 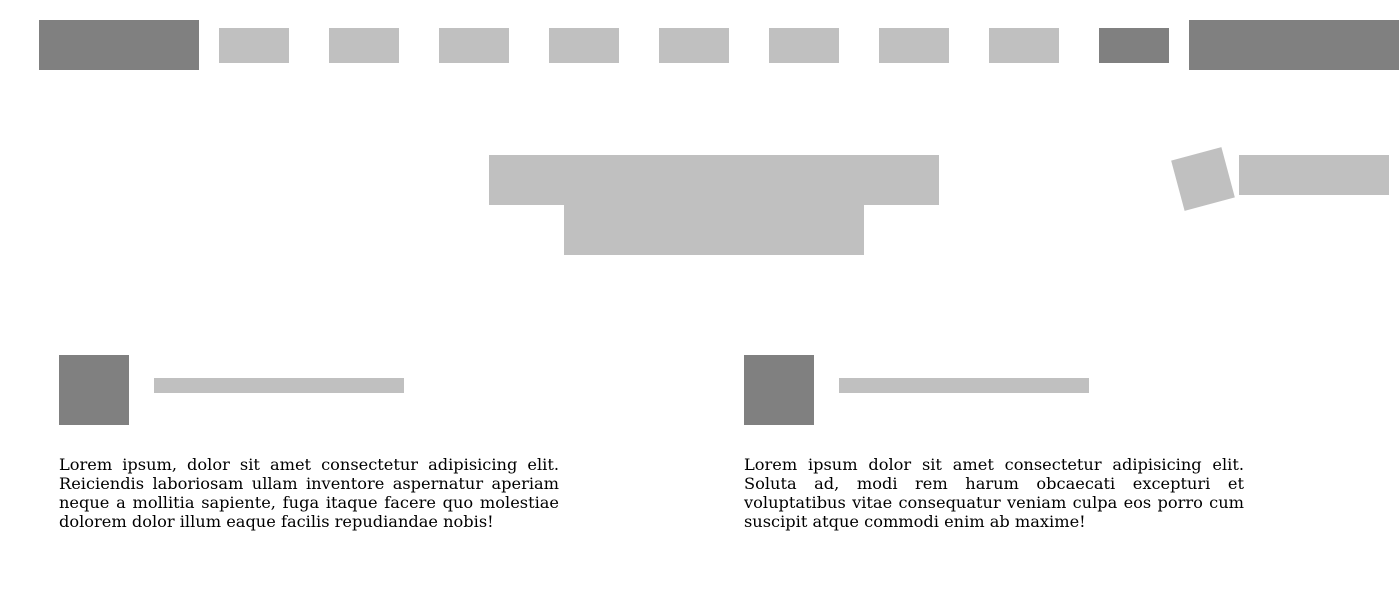 I want to click on side-banner-placeholder, so click(x=1314, y=175).